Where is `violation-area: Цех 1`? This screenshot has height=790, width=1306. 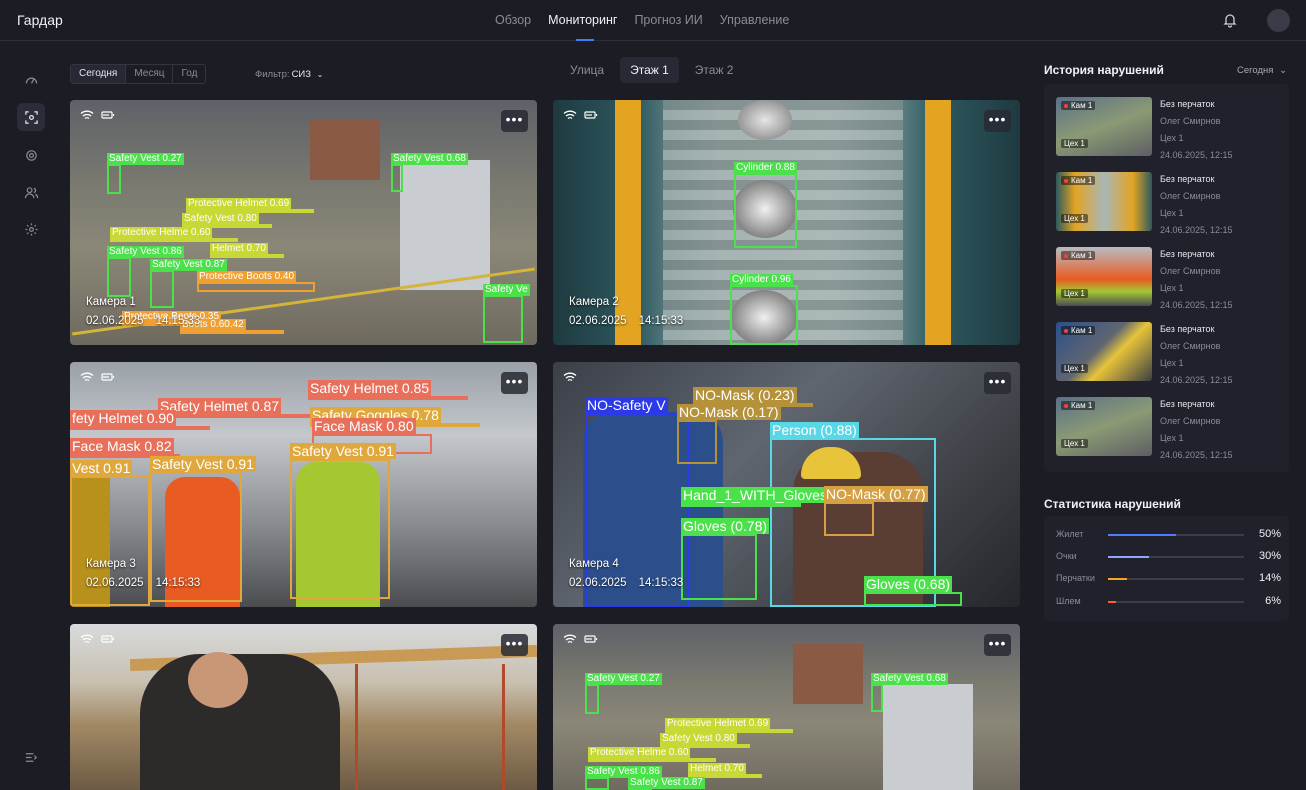
violation-area: Цех 1 is located at coordinates (1172, 363).